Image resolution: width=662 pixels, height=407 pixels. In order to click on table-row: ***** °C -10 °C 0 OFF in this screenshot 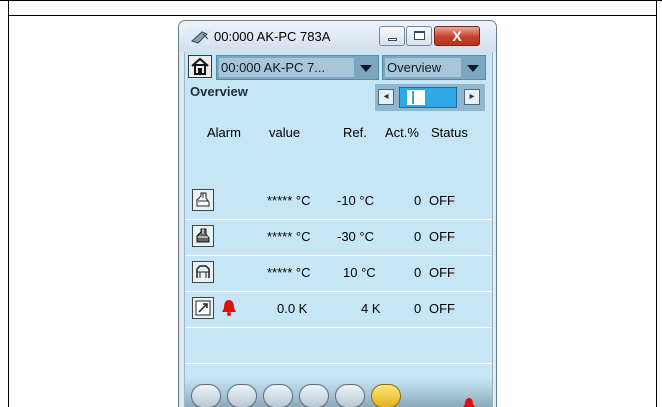, I will do `click(338, 201)`.